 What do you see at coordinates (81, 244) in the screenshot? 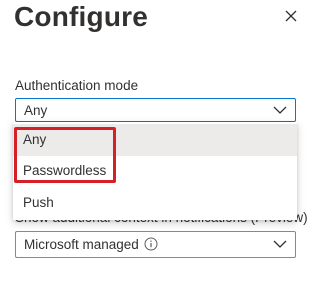
I see `notification-context-value: Microsoft managed` at bounding box center [81, 244].